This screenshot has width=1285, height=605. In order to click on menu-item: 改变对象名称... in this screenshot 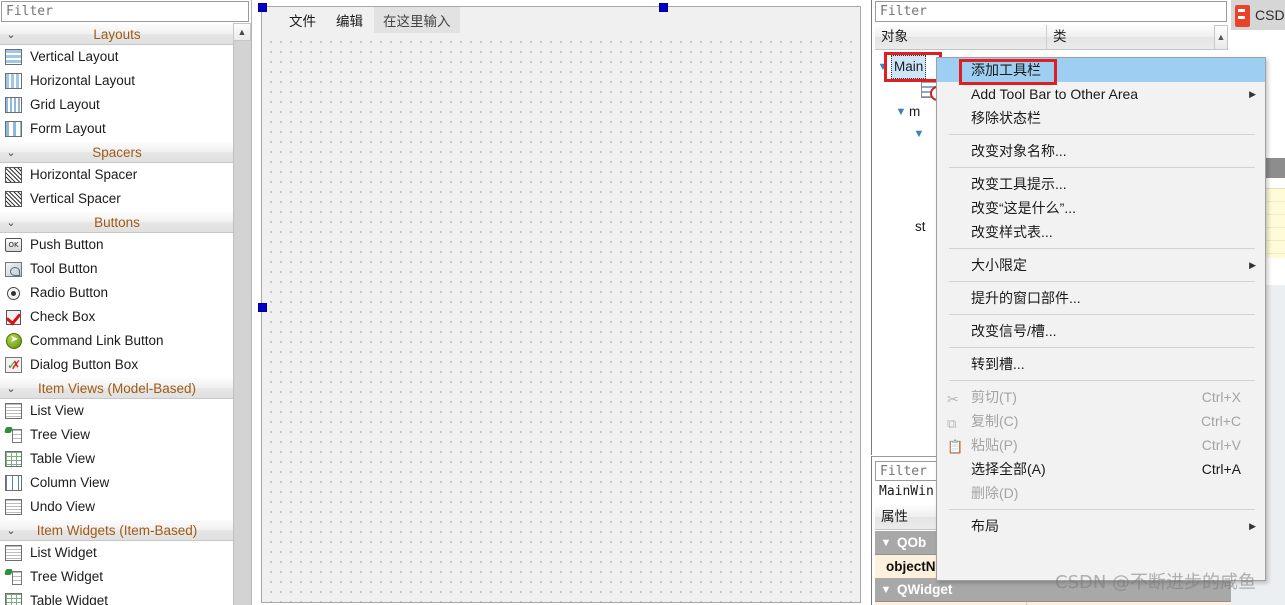, I will do `click(1101, 151)`.